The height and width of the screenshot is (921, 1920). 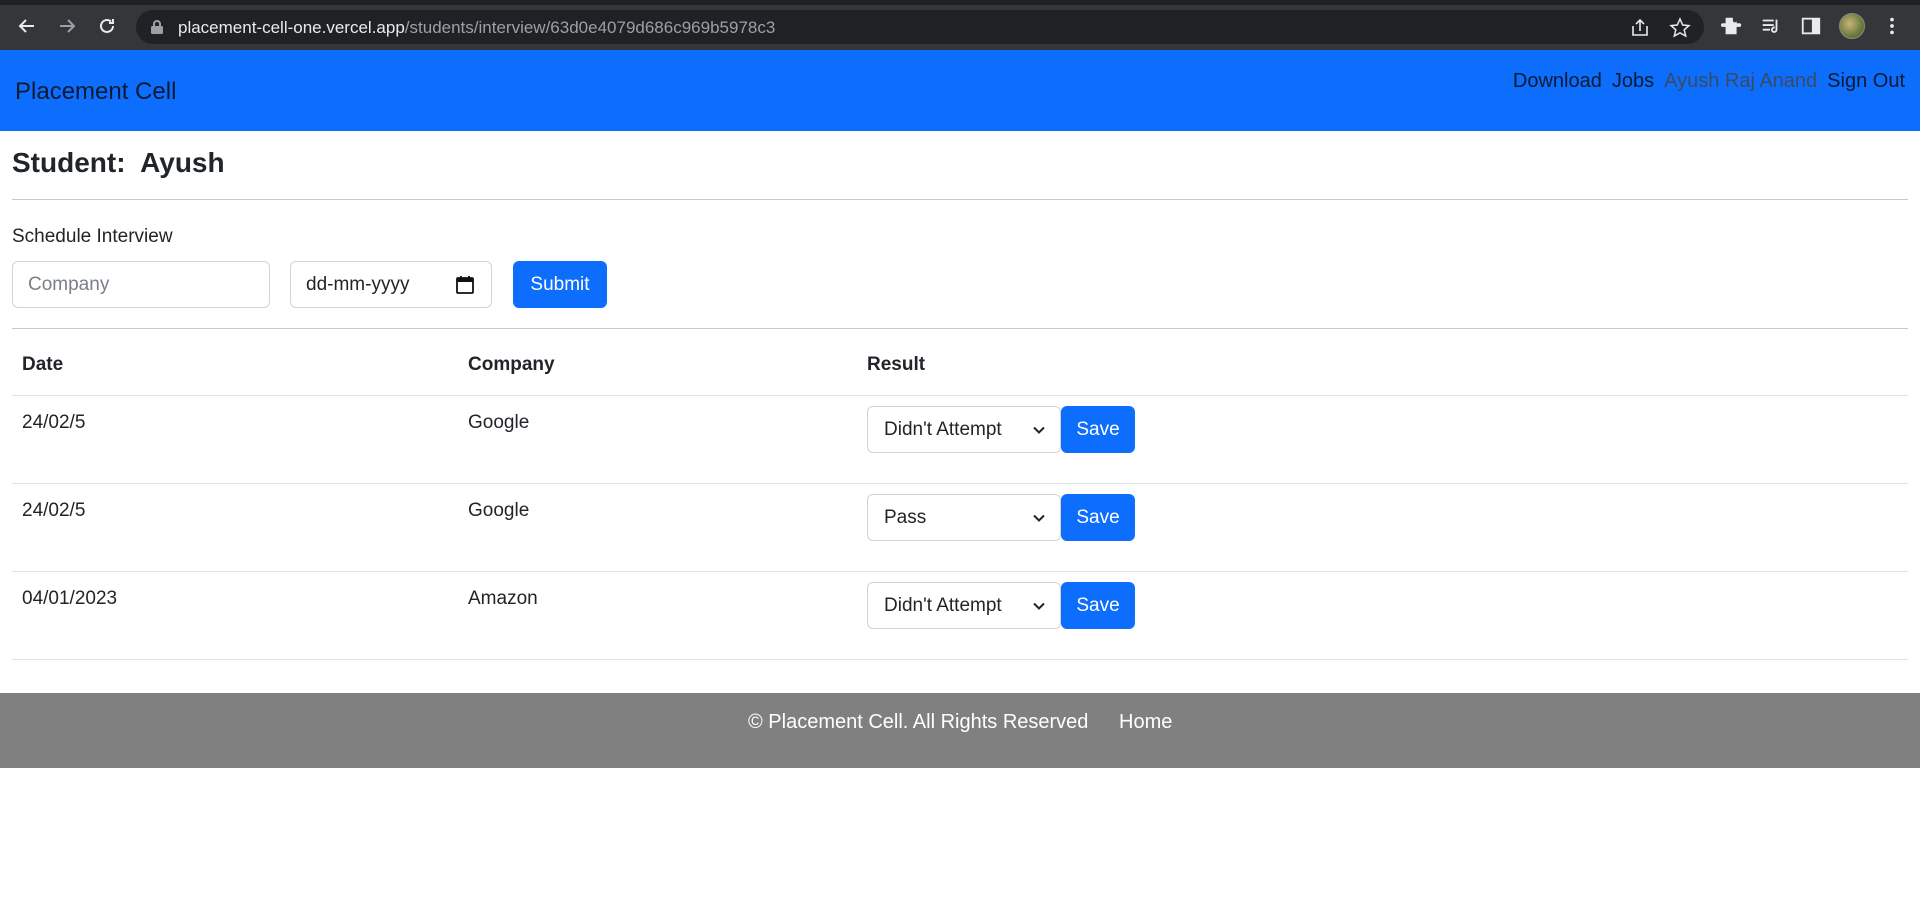 I want to click on result-select: Pass, so click(x=964, y=517).